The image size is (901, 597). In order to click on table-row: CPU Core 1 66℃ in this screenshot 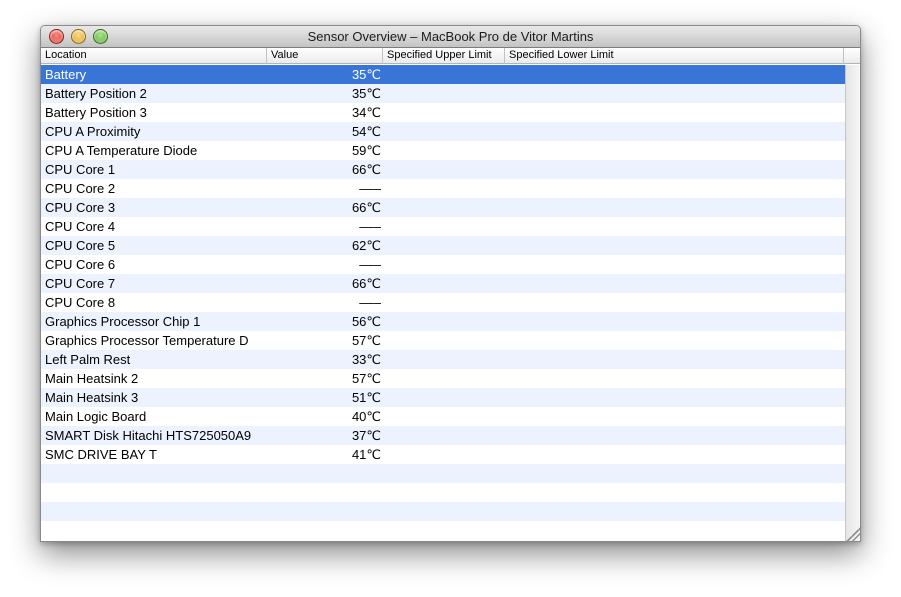, I will do `click(443, 169)`.